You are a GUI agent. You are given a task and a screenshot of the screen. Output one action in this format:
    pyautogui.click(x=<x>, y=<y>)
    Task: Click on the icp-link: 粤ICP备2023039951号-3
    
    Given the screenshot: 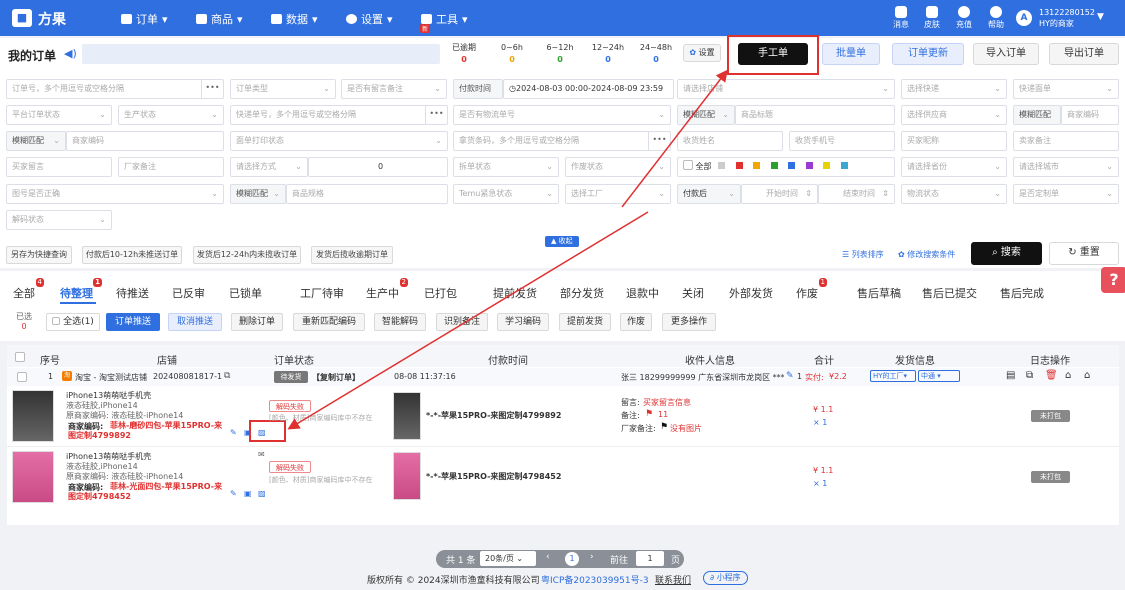 What is the action you would take?
    pyautogui.click(x=595, y=579)
    